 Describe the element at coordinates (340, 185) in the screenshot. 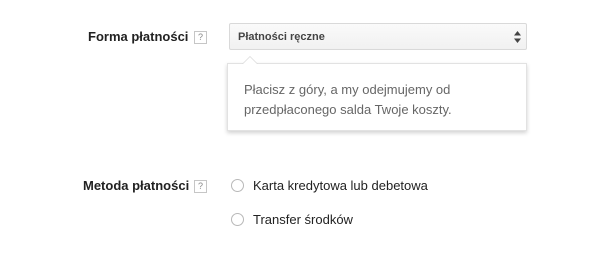

I see `radio-label: Karta kredytowa lub debetowa` at that location.